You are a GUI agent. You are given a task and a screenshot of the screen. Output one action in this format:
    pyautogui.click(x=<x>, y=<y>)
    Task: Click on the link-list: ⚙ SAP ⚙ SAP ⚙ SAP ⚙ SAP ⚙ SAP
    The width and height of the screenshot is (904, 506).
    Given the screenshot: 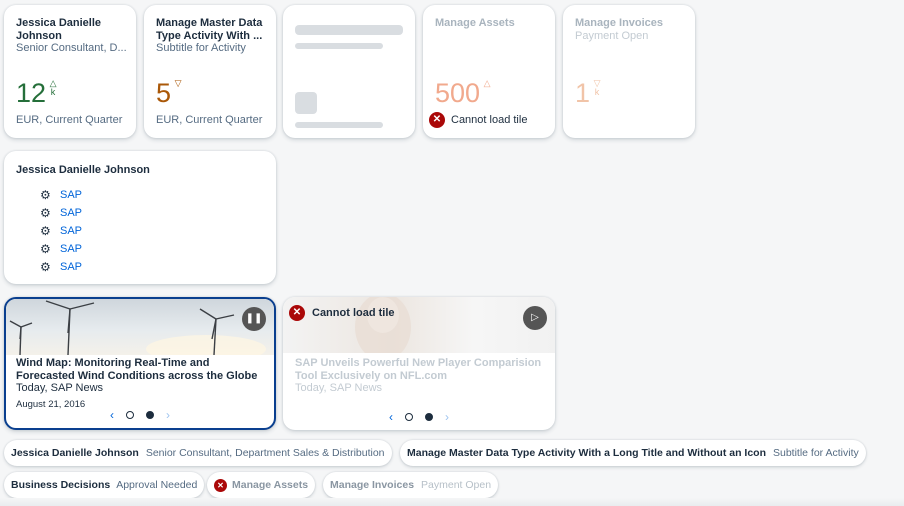 What is the action you would take?
    pyautogui.click(x=61, y=231)
    